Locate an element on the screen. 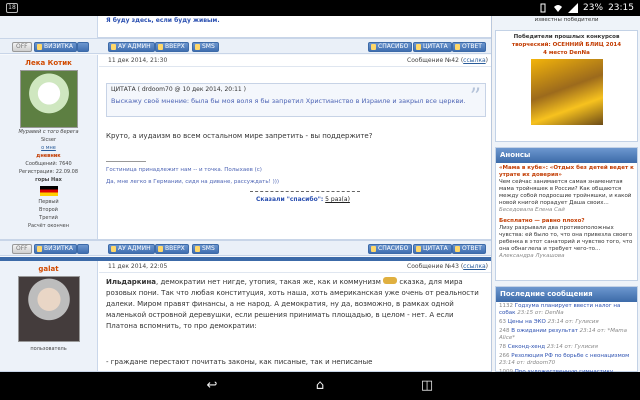  reply-button: ОТВЕТ is located at coordinates (469, 47).